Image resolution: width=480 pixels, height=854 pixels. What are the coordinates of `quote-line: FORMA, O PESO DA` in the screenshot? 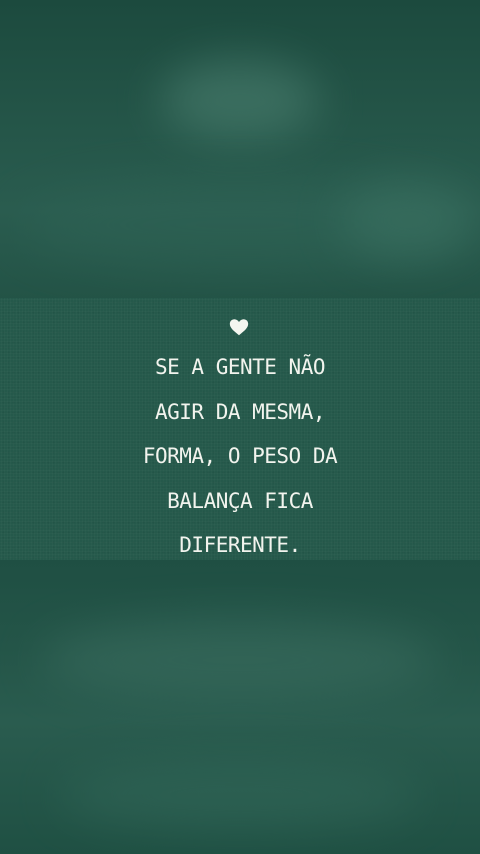 It's located at (240, 456).